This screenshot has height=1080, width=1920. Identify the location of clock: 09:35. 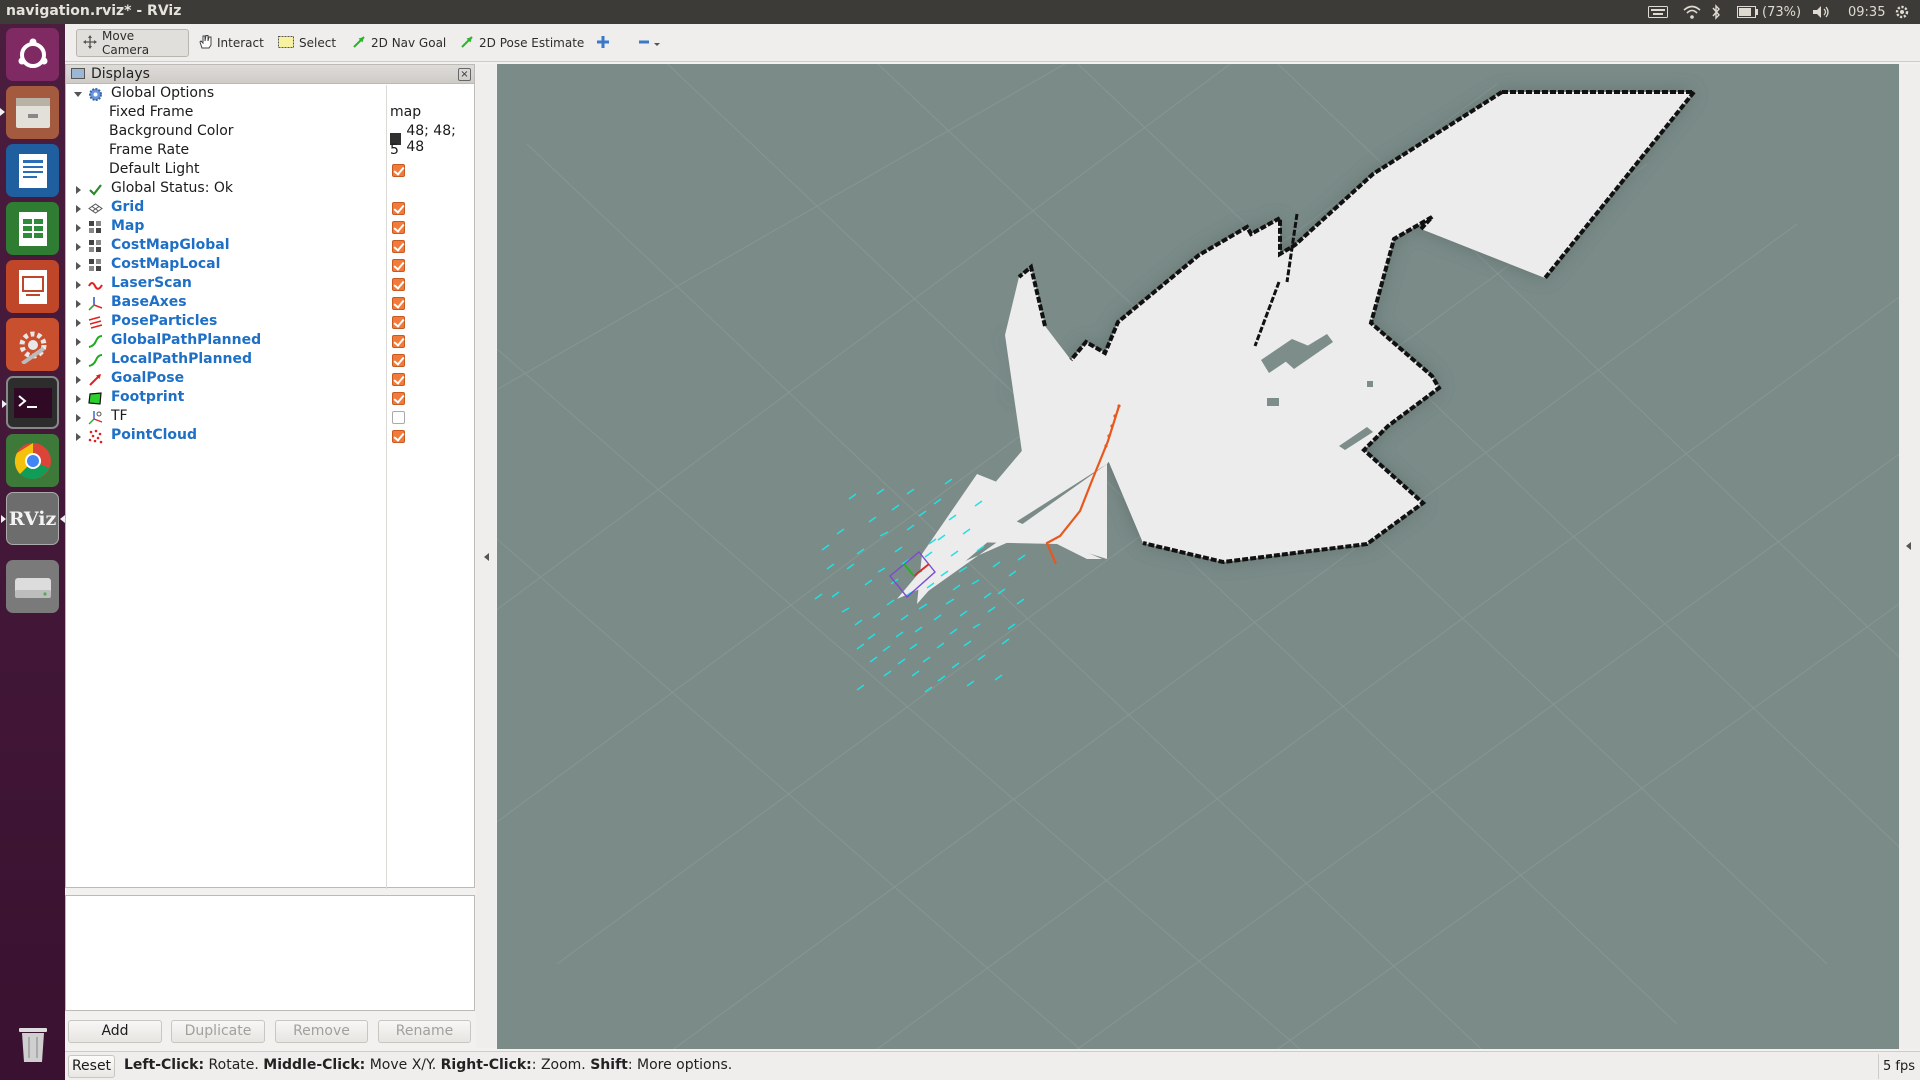
(1866, 12).